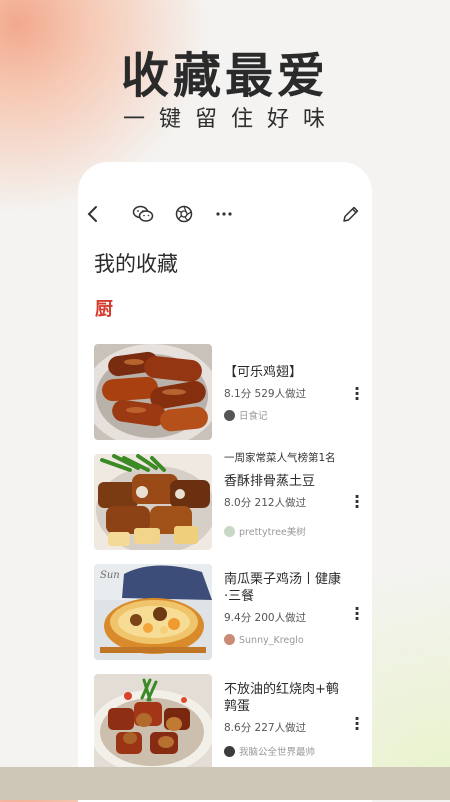 The image size is (450, 802). What do you see at coordinates (283, 588) in the screenshot?
I see `recipe-name: 南瓜栗子鸡汤丨健康·三餐` at bounding box center [283, 588].